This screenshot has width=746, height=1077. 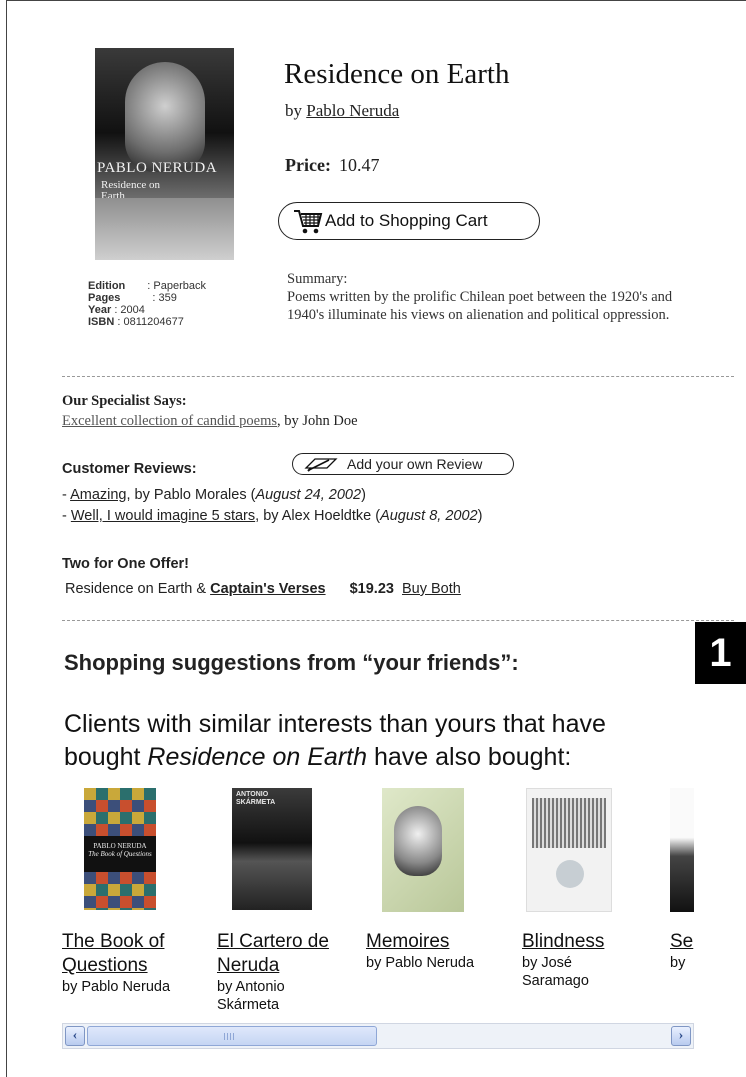 I want to click on pages-value: : 359, so click(x=164, y=298).